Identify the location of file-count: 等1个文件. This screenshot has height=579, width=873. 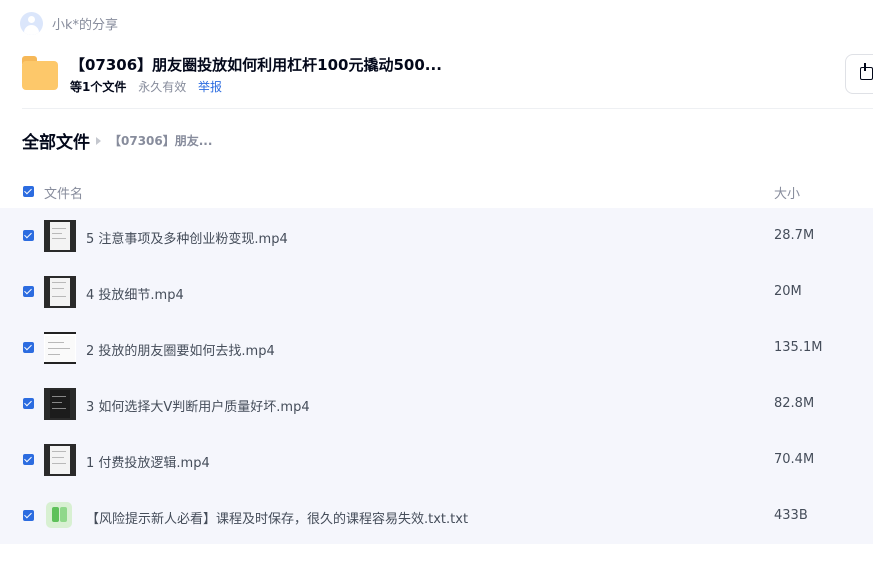
(98, 87).